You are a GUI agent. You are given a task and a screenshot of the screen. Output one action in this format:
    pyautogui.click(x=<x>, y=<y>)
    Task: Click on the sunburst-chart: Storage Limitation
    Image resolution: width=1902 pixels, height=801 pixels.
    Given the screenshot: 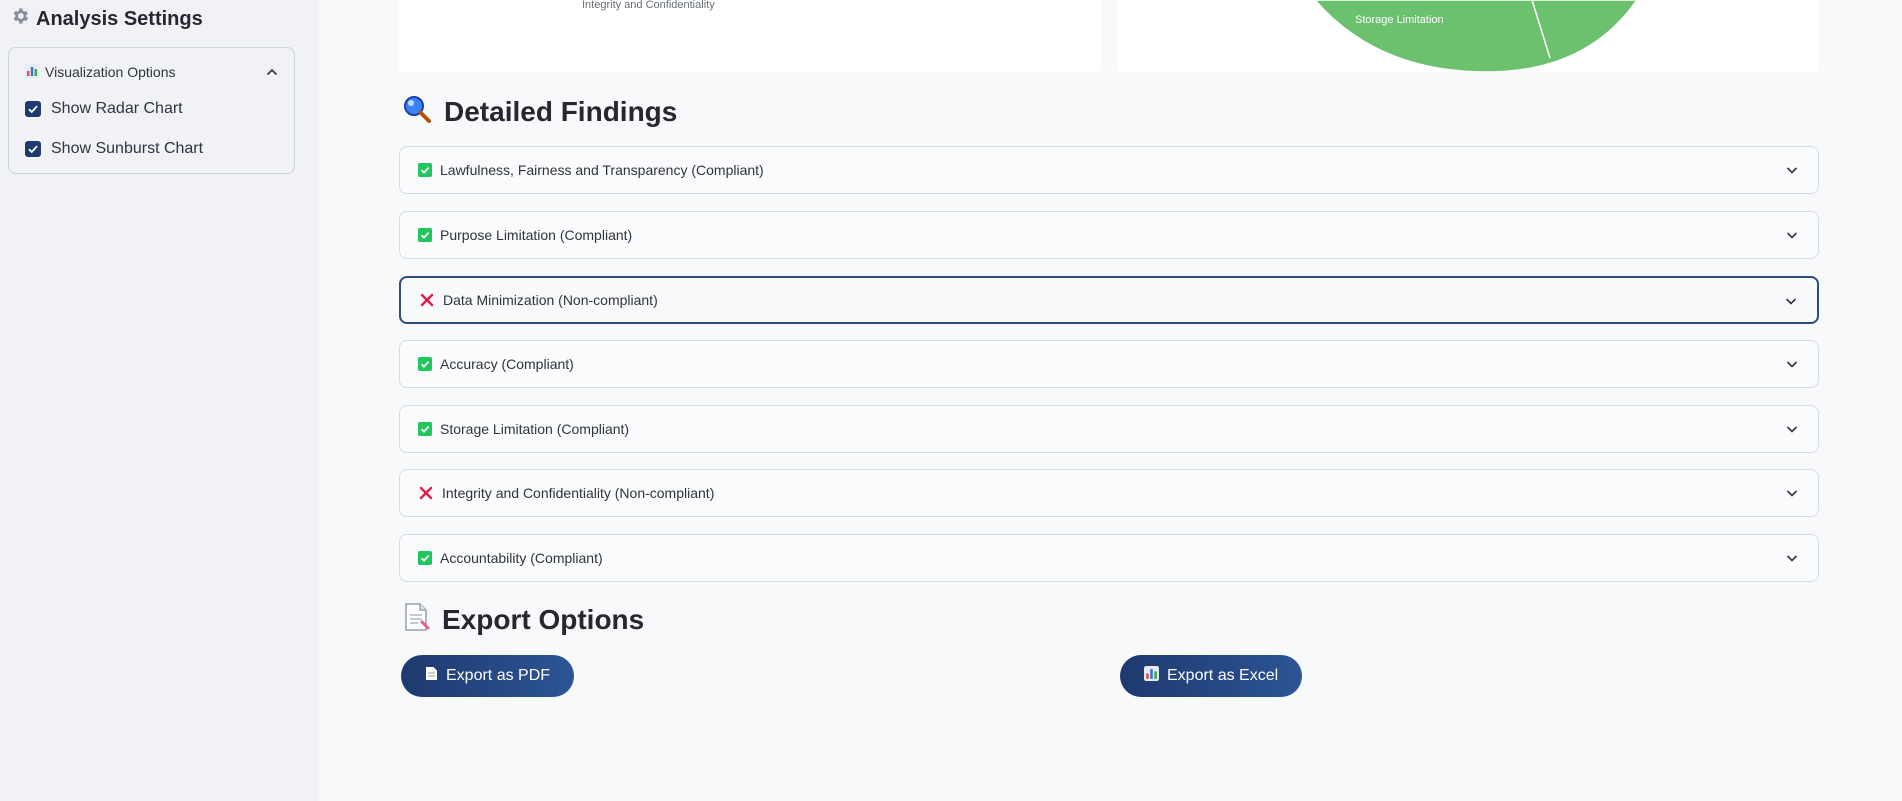 What is the action you would take?
    pyautogui.click(x=1473, y=36)
    